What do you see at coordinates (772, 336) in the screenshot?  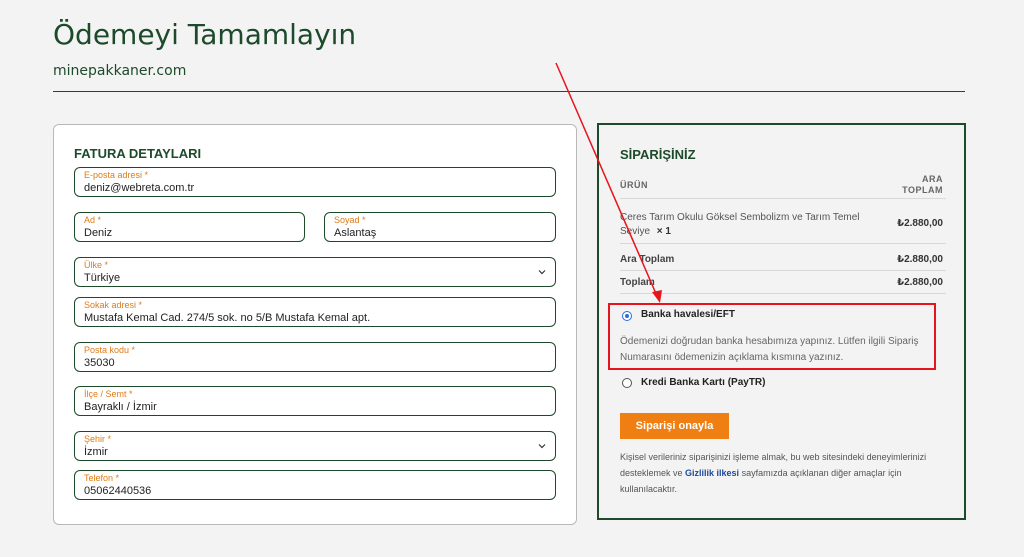 I see `annotation-highlight-box` at bounding box center [772, 336].